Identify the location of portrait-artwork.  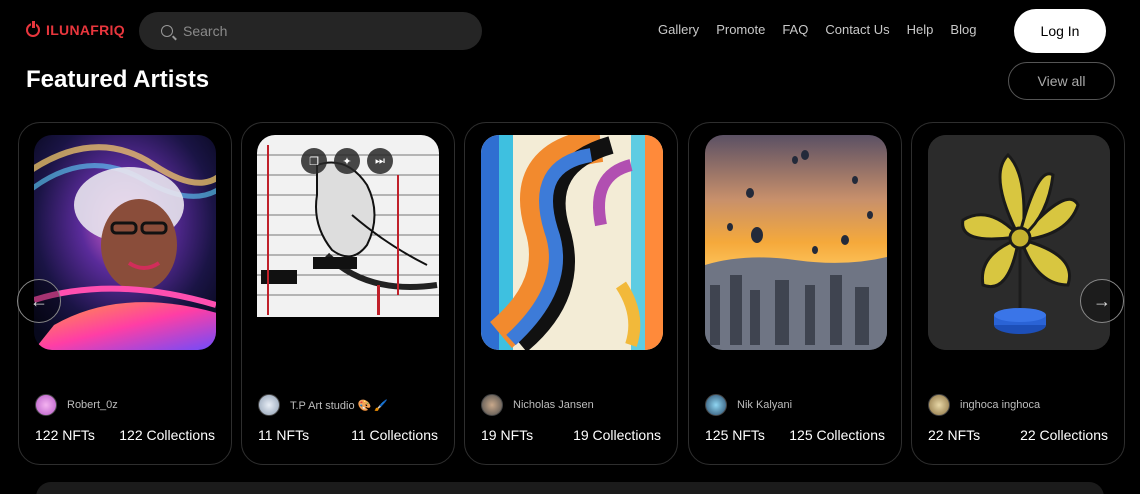
(125, 242).